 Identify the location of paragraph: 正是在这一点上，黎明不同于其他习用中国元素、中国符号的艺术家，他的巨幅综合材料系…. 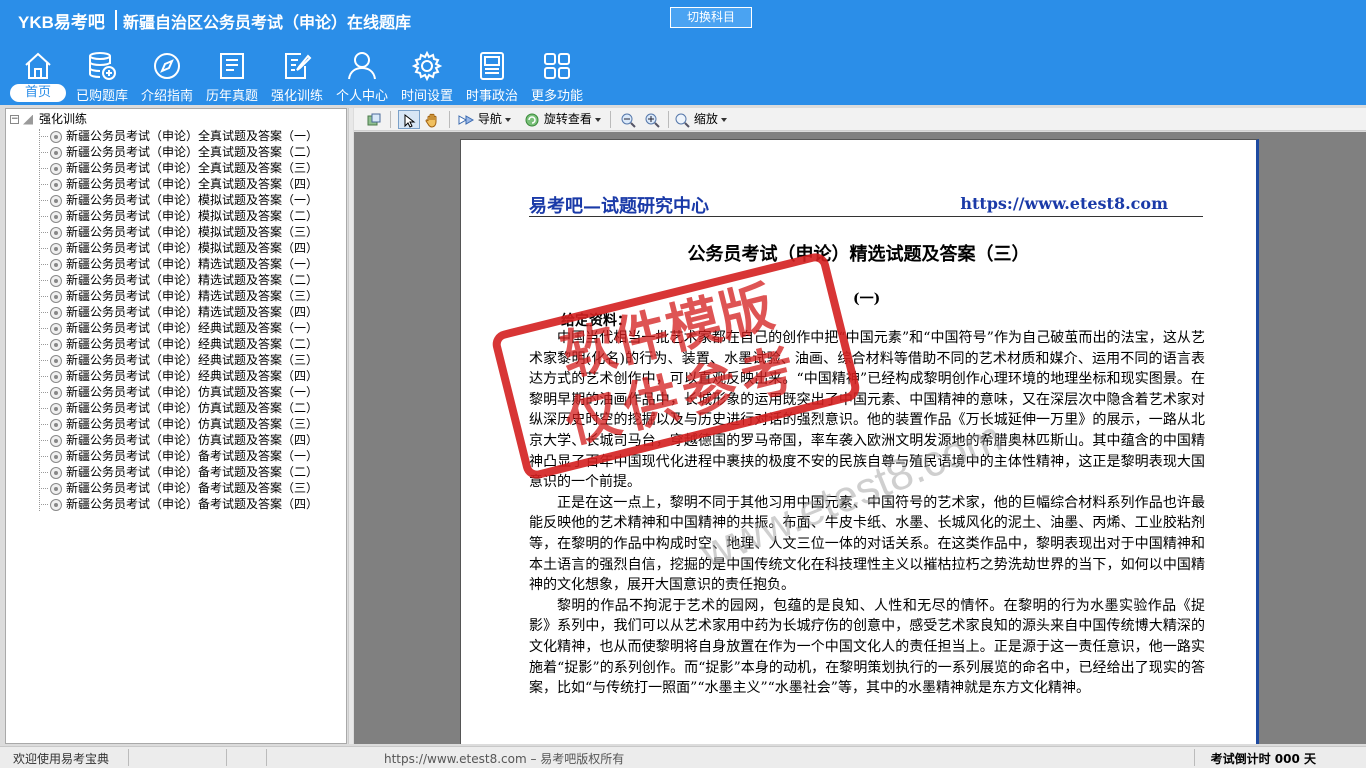
(867, 544).